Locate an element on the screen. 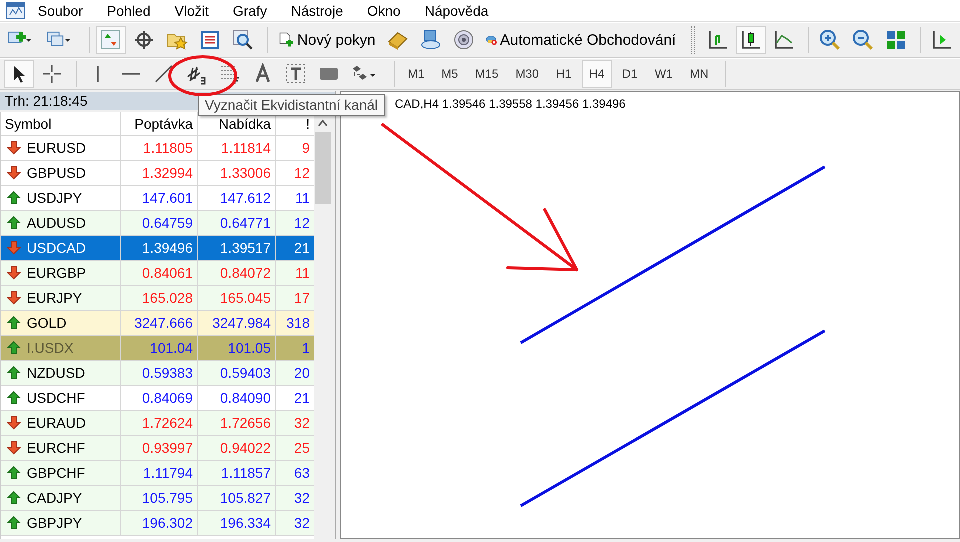 The image size is (960, 542). timeframe-button: M15 is located at coordinates (487, 74).